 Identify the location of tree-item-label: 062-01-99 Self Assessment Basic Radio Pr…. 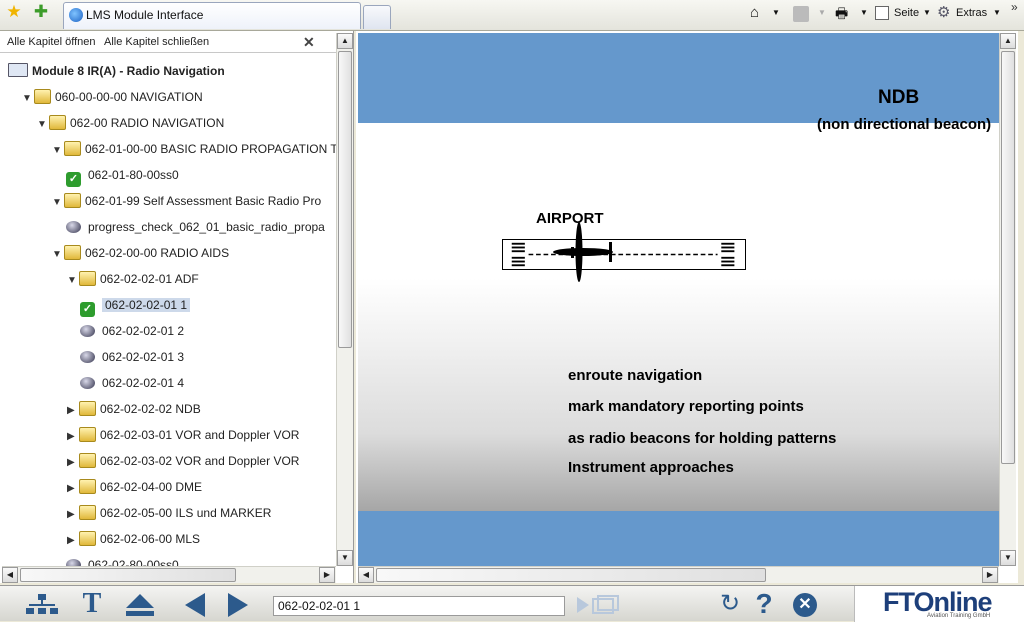
(203, 201).